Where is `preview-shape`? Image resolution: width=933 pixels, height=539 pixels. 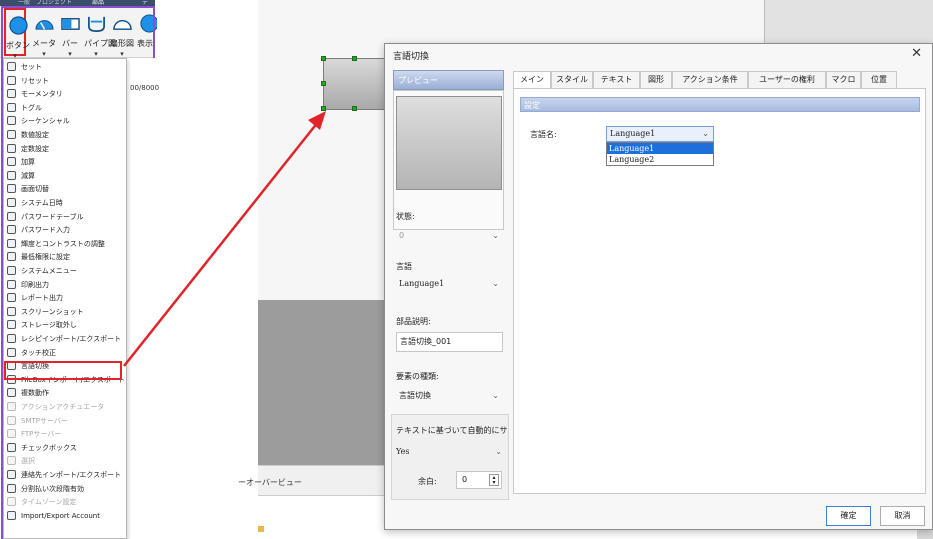
preview-shape is located at coordinates (449, 143).